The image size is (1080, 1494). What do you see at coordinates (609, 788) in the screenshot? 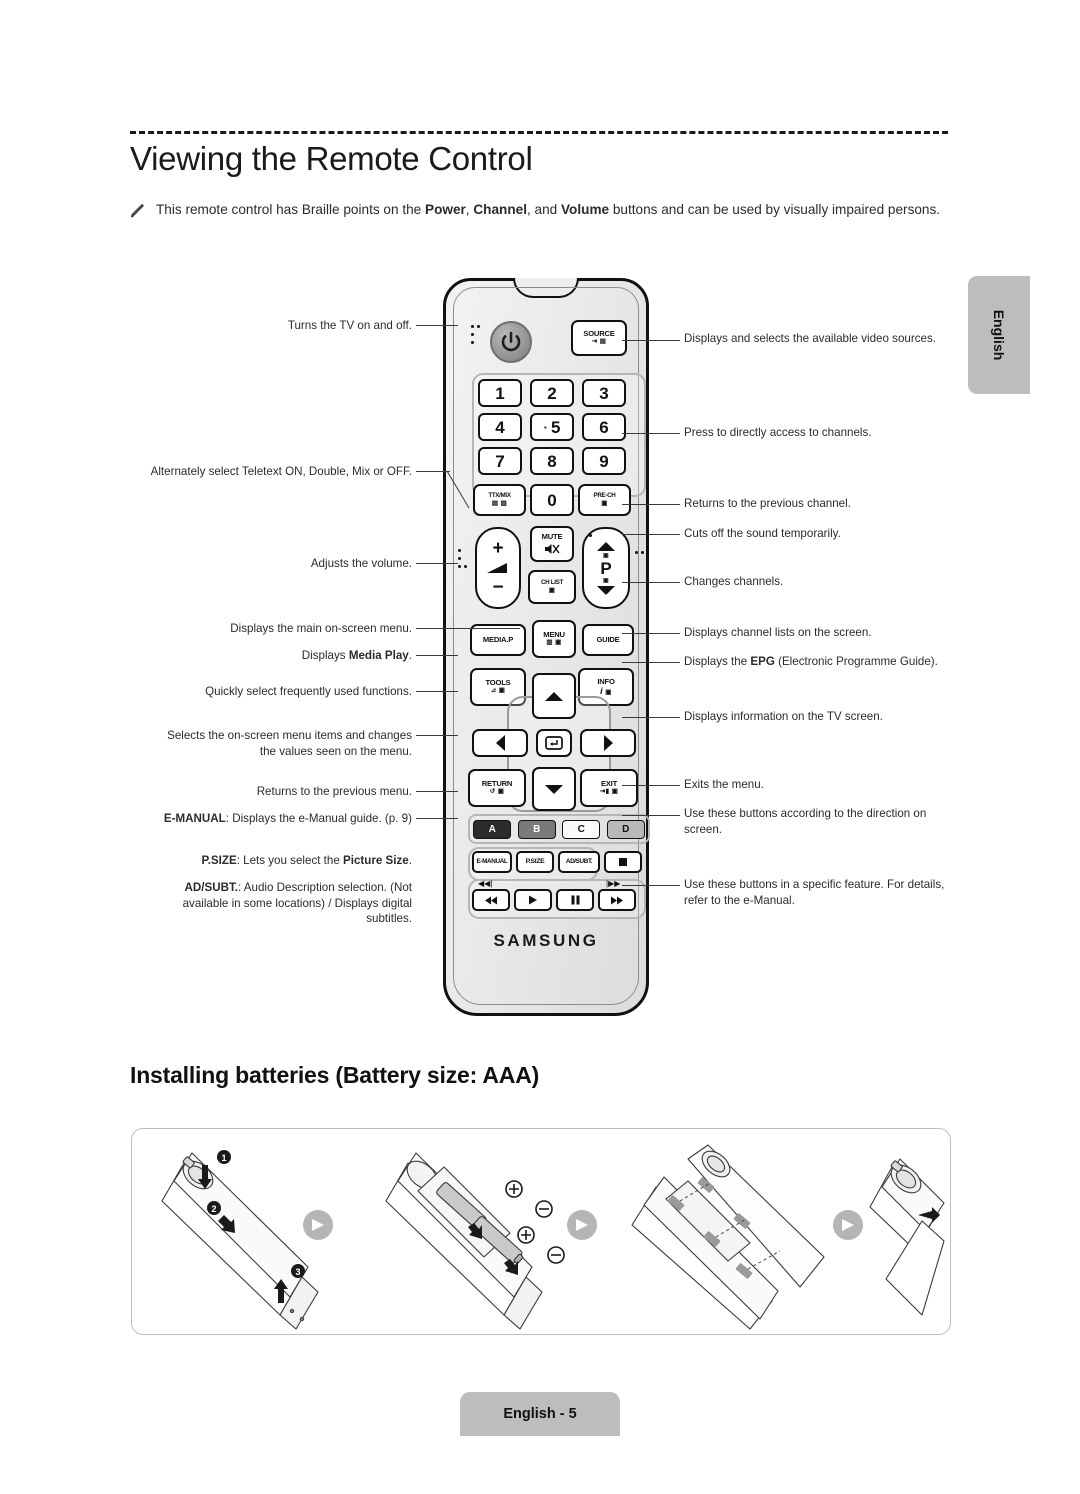
I see `exit-button: EXIT ⇥▮ ▣` at bounding box center [609, 788].